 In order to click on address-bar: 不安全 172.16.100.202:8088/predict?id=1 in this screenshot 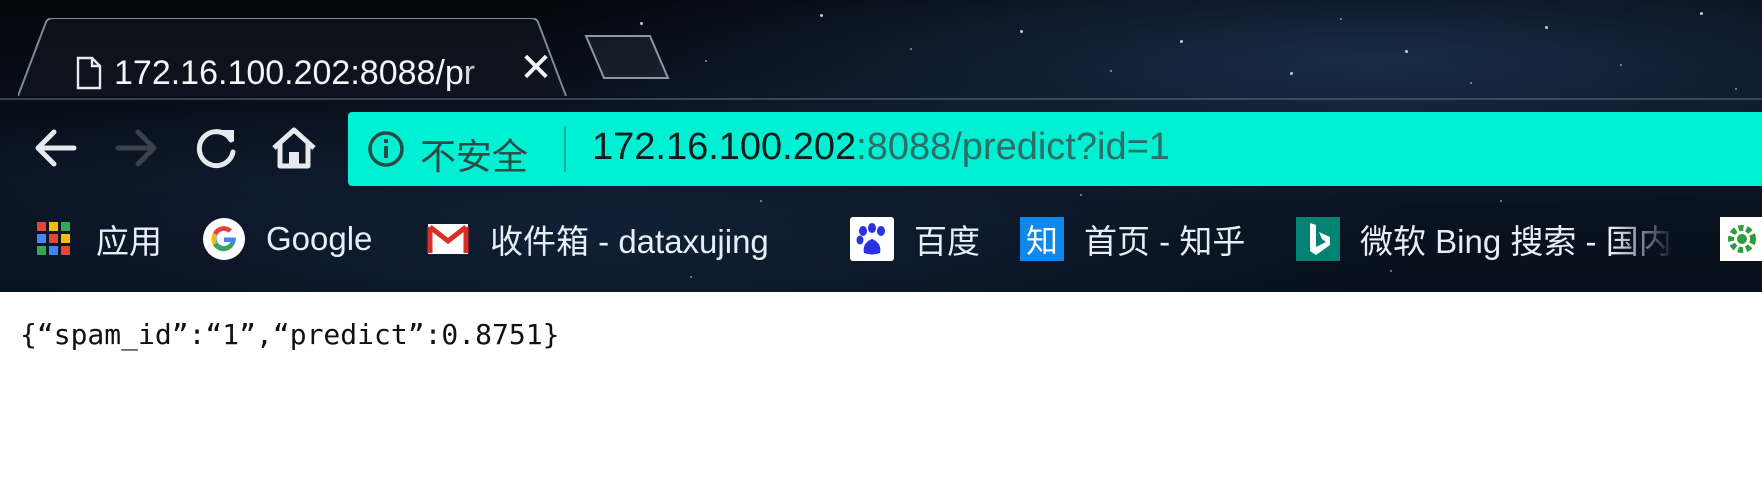, I will do `click(1055, 149)`.